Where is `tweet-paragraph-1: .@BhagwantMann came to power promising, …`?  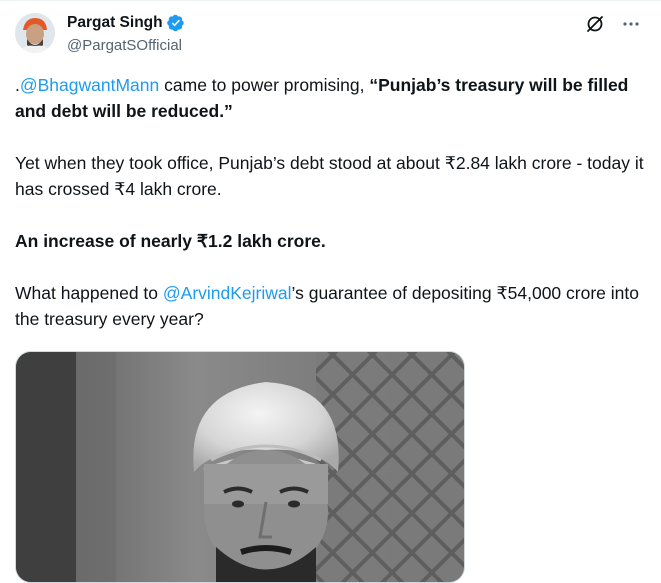 tweet-paragraph-1: .@BhagwantMann came to power promising, … is located at coordinates (330, 98).